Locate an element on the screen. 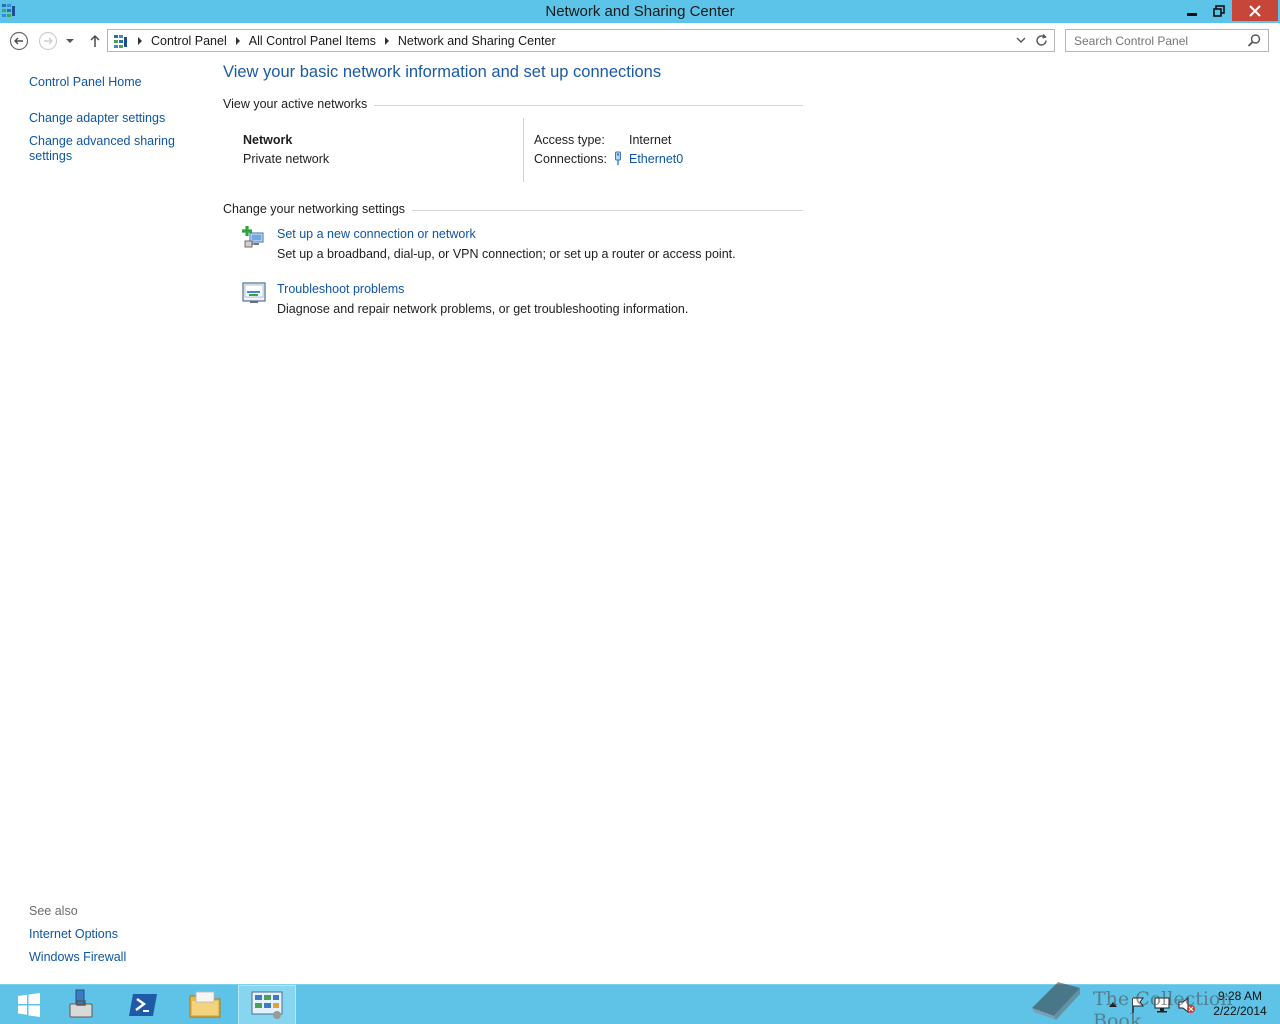 Image resolution: width=1280 pixels, height=1024 pixels. search-icon is located at coordinates (1254, 40).